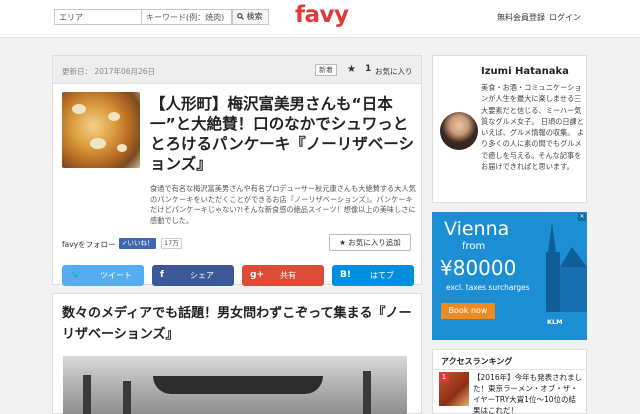 The width and height of the screenshot is (640, 414). Describe the element at coordinates (566, 267) in the screenshot. I see `cathedral-illustration` at that location.